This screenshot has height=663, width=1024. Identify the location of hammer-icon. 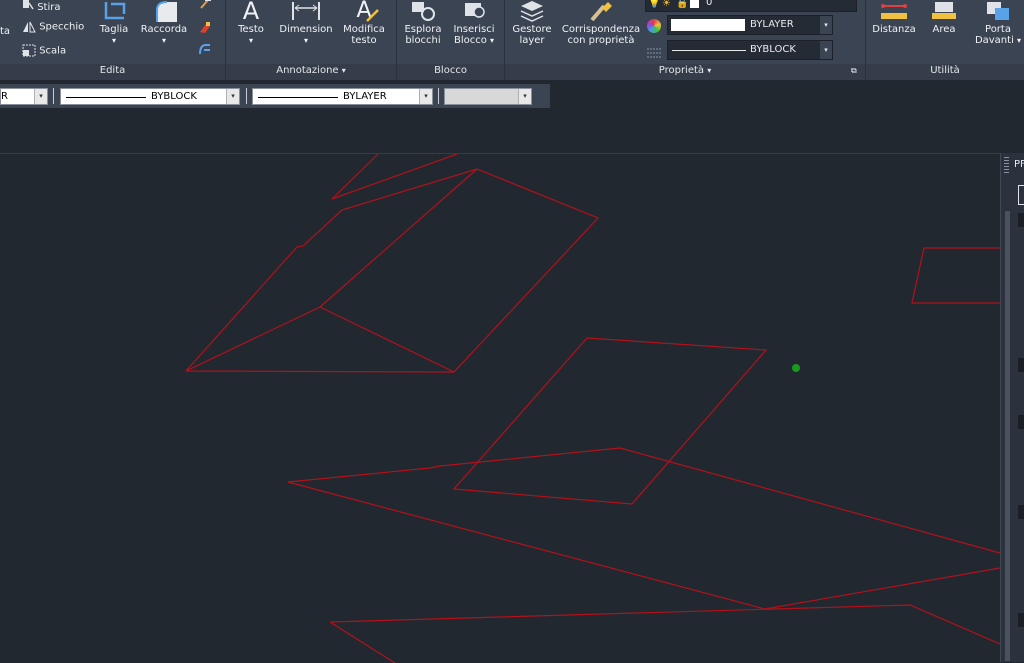
(205, 5).